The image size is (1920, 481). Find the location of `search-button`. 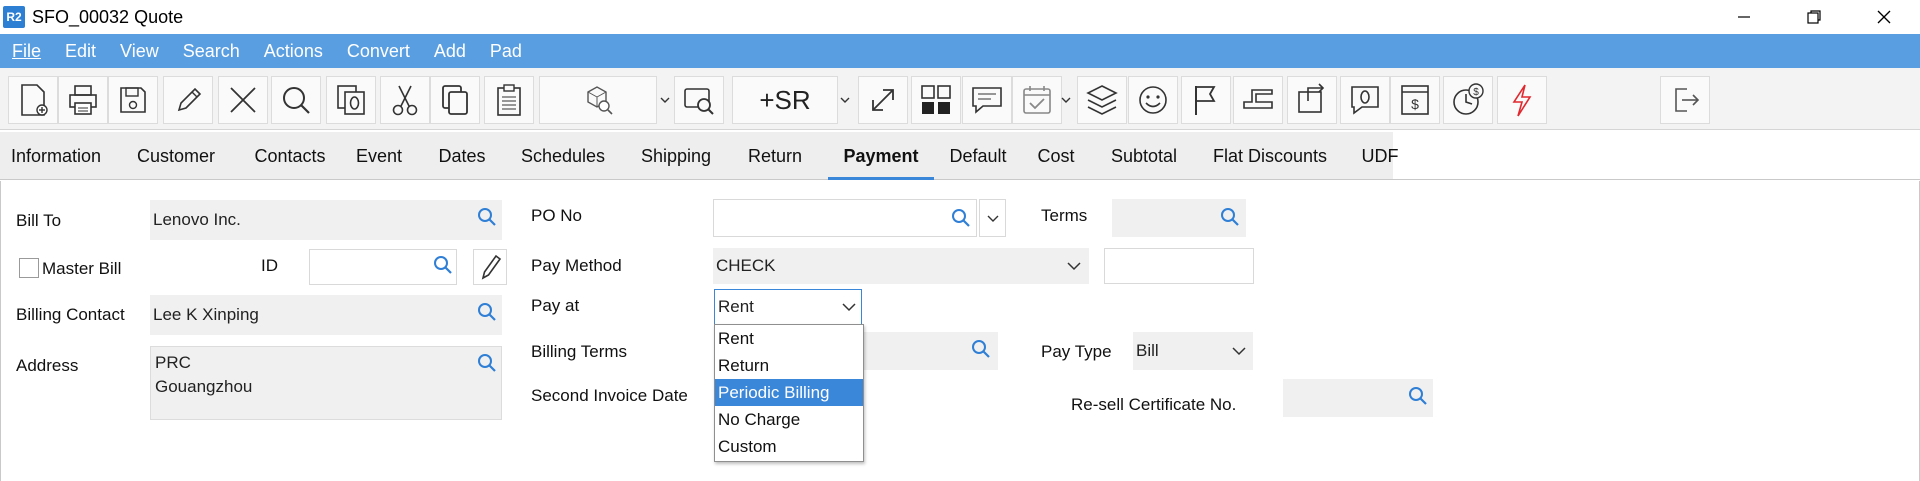

search-button is located at coordinates (296, 100).